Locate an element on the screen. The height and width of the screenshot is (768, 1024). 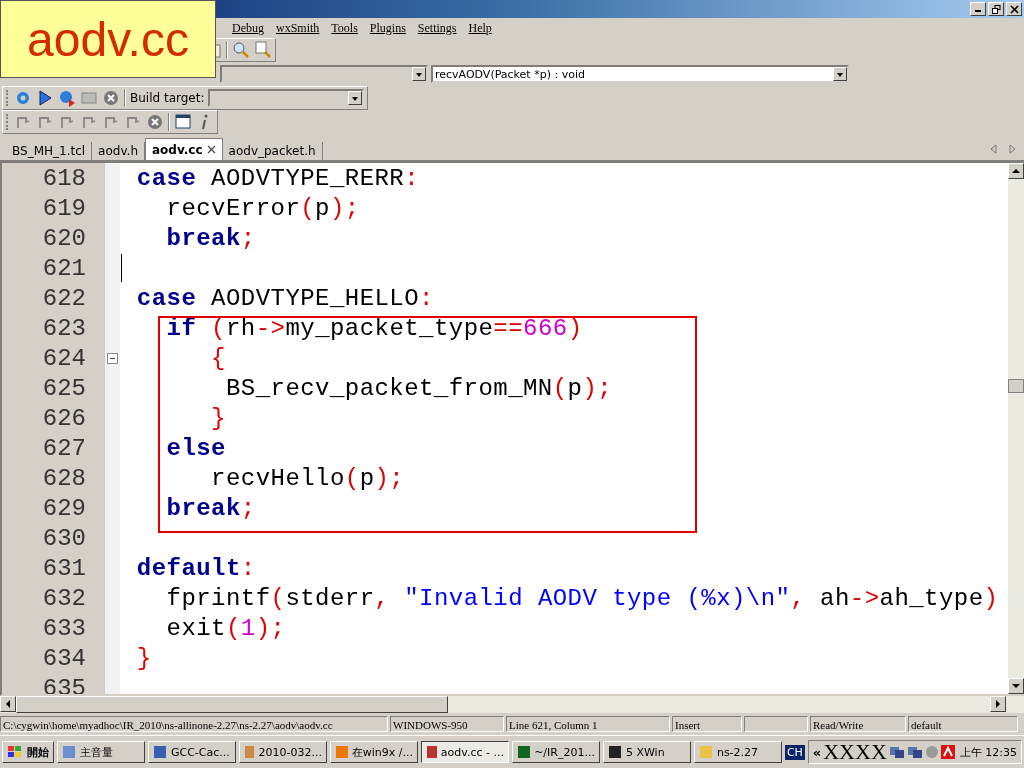
scrollbar-thumb is located at coordinates (1016, 386).